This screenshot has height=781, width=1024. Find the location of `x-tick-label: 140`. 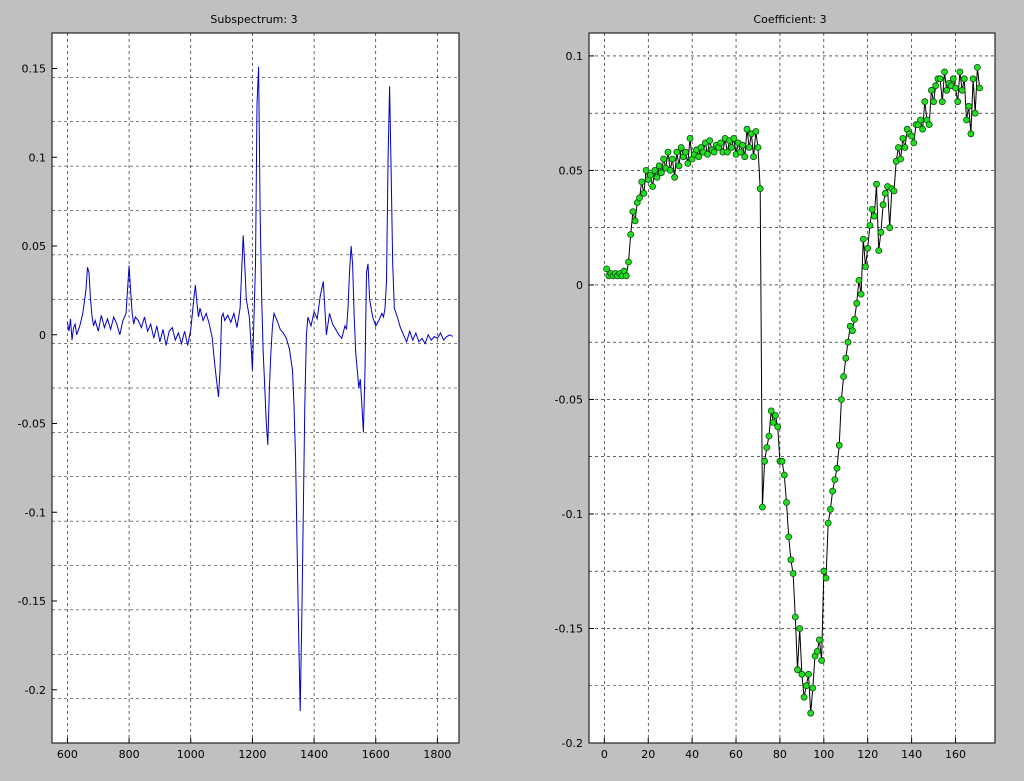

x-tick-label: 140 is located at coordinates (911, 754).